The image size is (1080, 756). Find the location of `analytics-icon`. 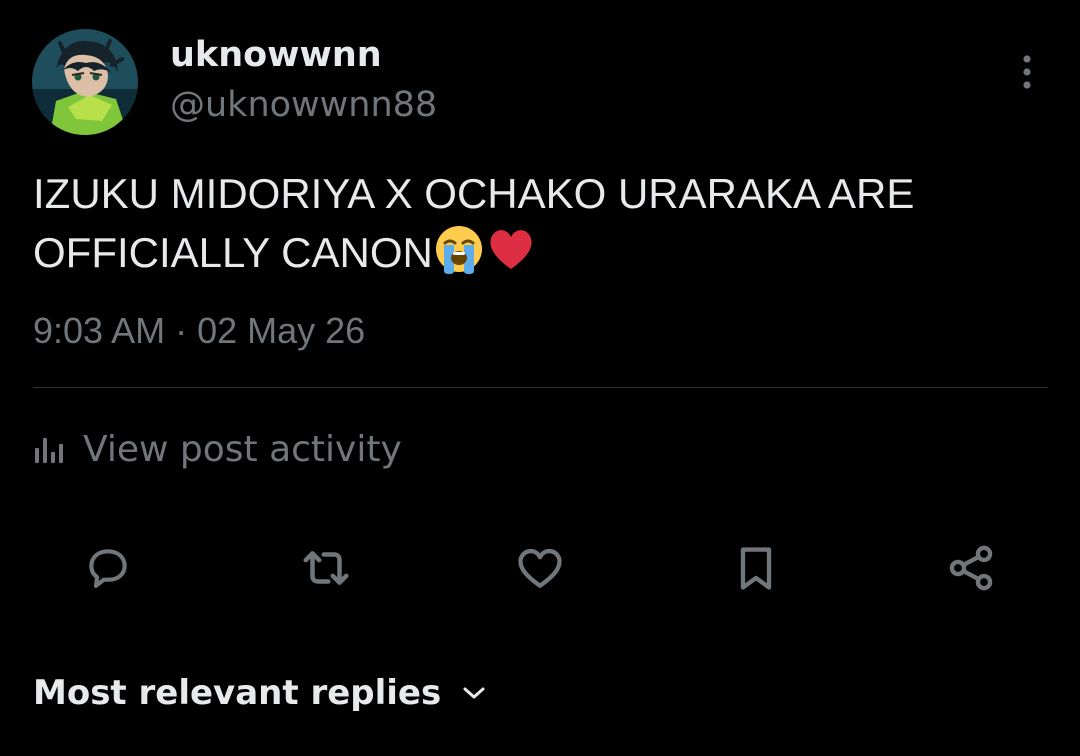

analytics-icon is located at coordinates (49, 450).